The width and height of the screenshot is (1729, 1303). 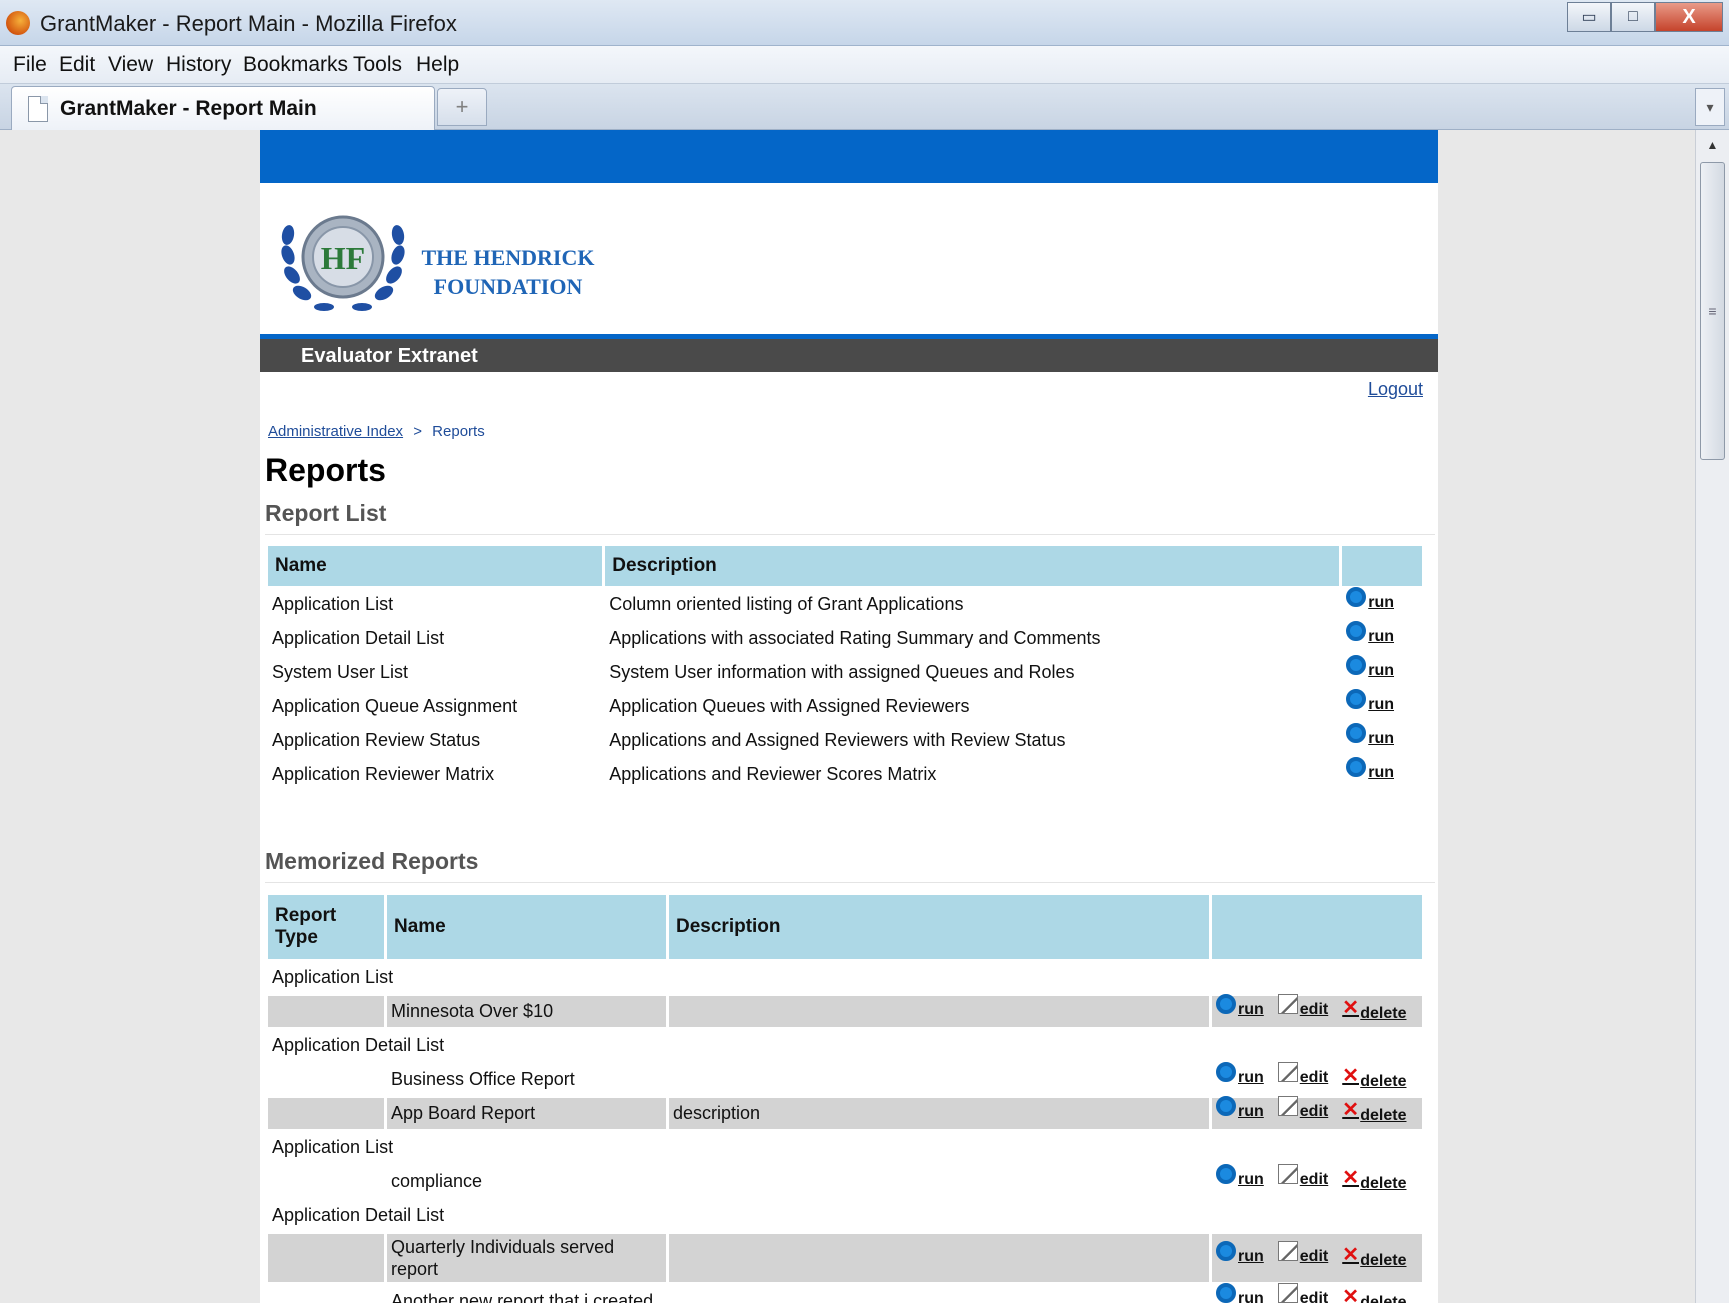 I want to click on report-type-label: Application List, so click(x=333, y=1147).